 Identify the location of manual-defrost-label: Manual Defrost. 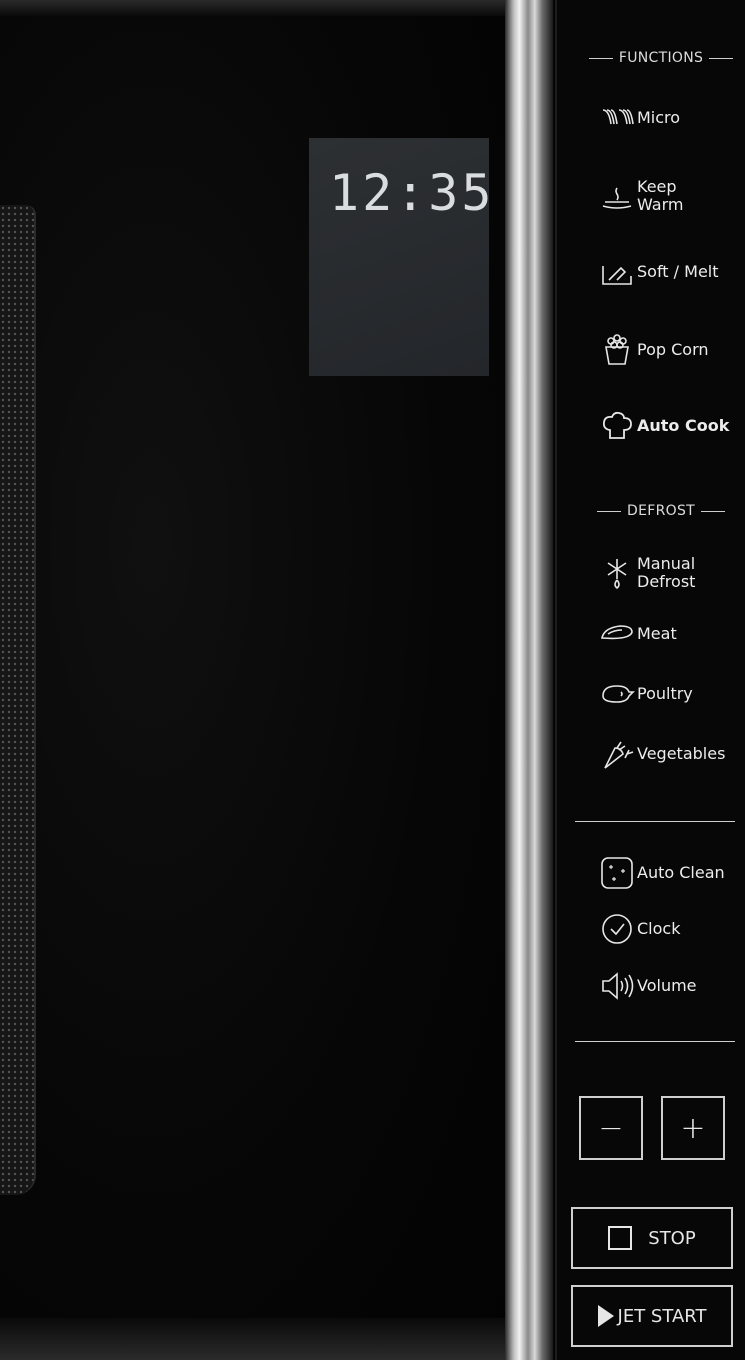
(666, 572).